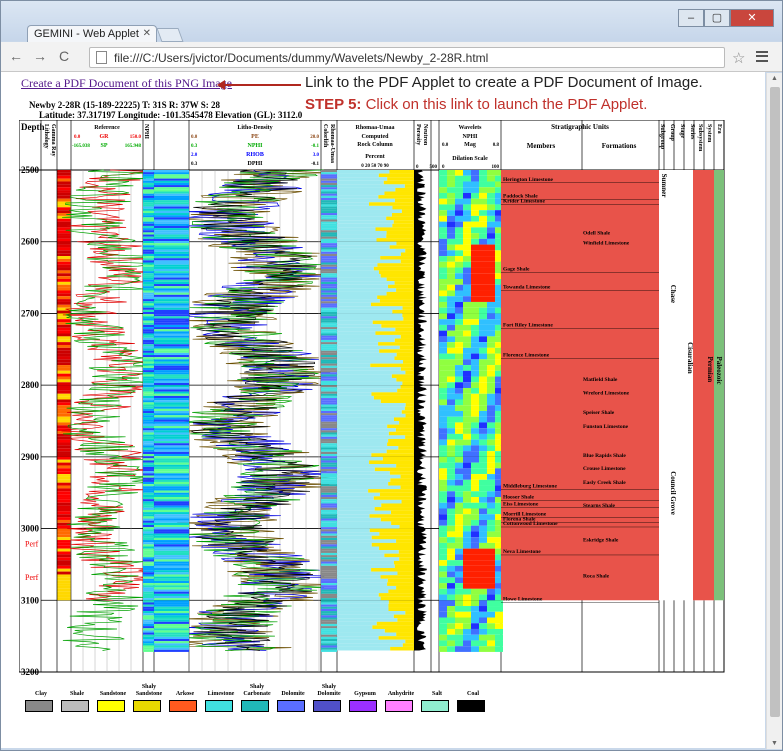 This screenshot has height=751, width=783. I want to click on close-window-button: ✕, so click(752, 18).